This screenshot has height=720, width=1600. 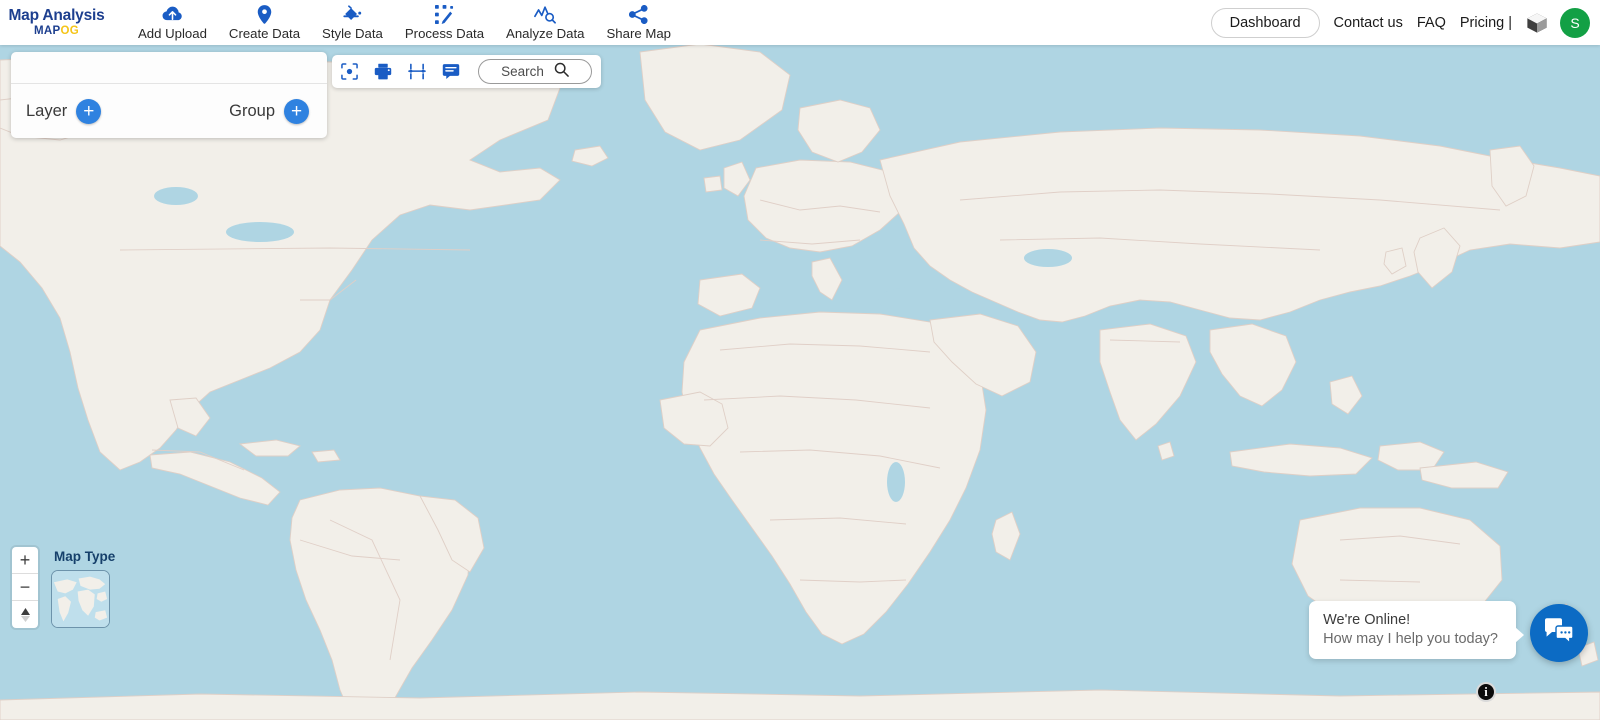 What do you see at coordinates (1265, 22) in the screenshot?
I see `dashboard-button: Dashboard` at bounding box center [1265, 22].